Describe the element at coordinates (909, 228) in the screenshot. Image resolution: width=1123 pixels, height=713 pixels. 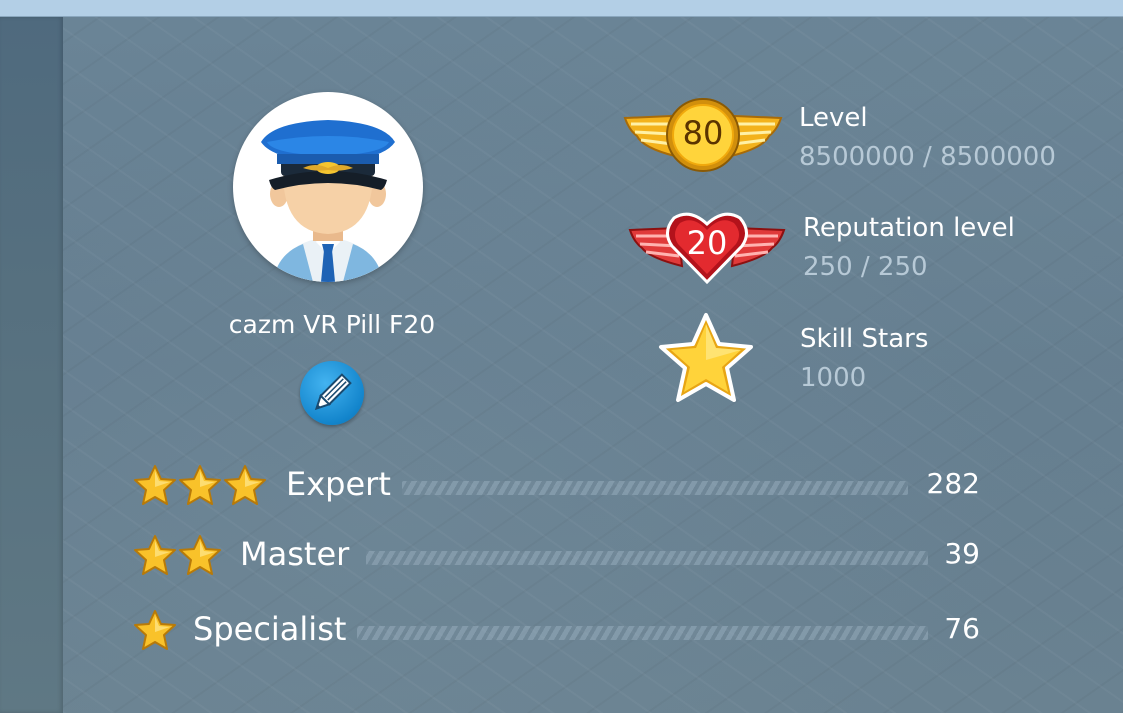
I see `reputation-title: Reputation level` at that location.